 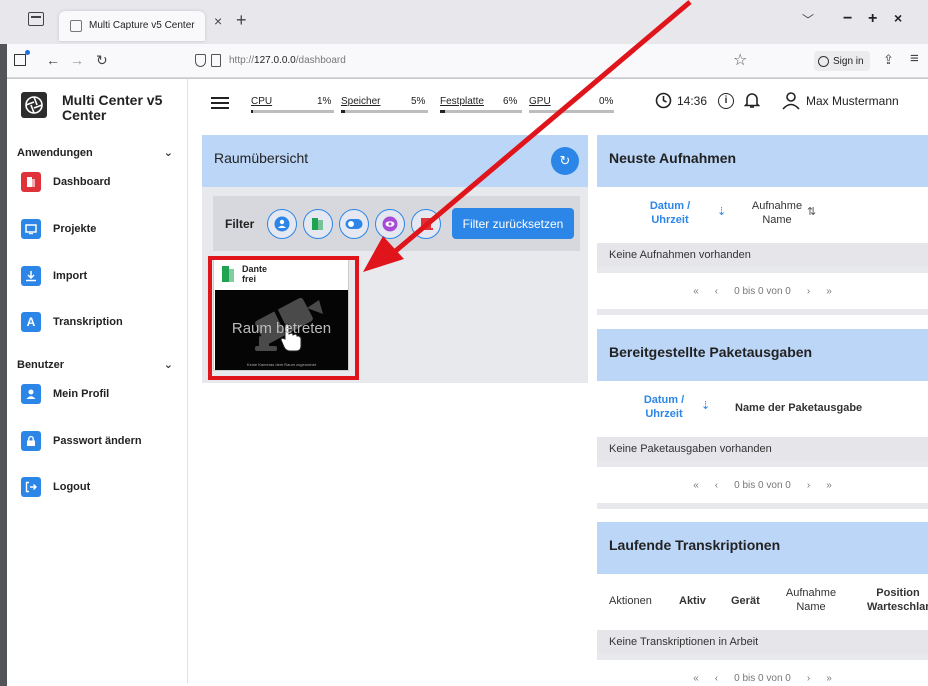 I want to click on col-name: Name der Paketausgabe, so click(x=798, y=408).